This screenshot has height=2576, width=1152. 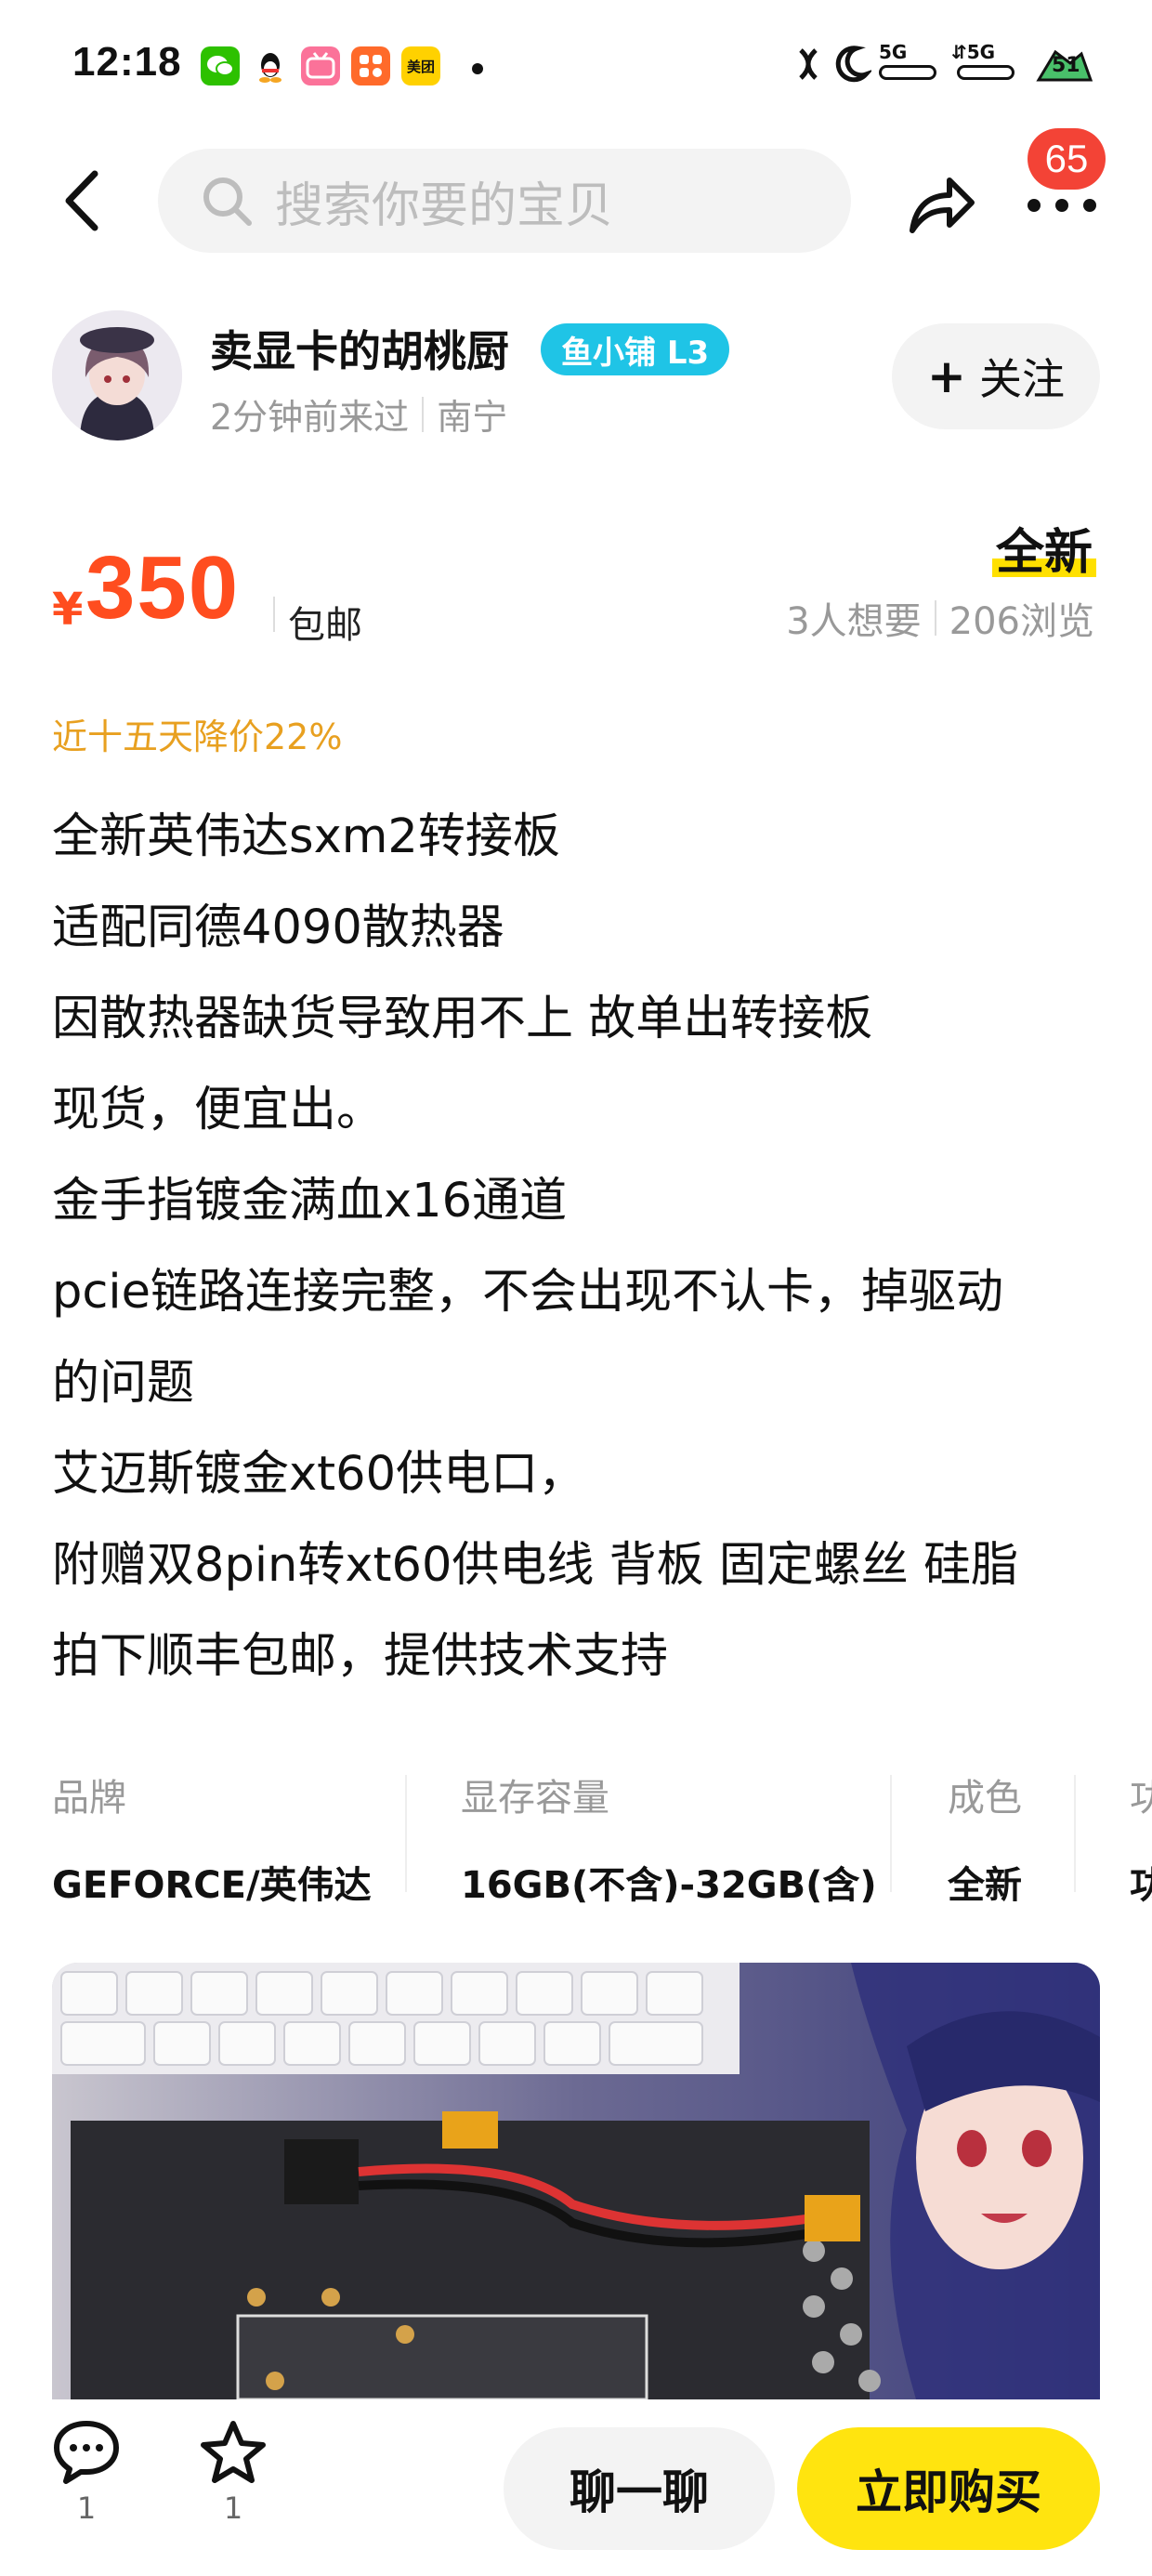 I want to click on battery-level: 51, so click(x=1066, y=65).